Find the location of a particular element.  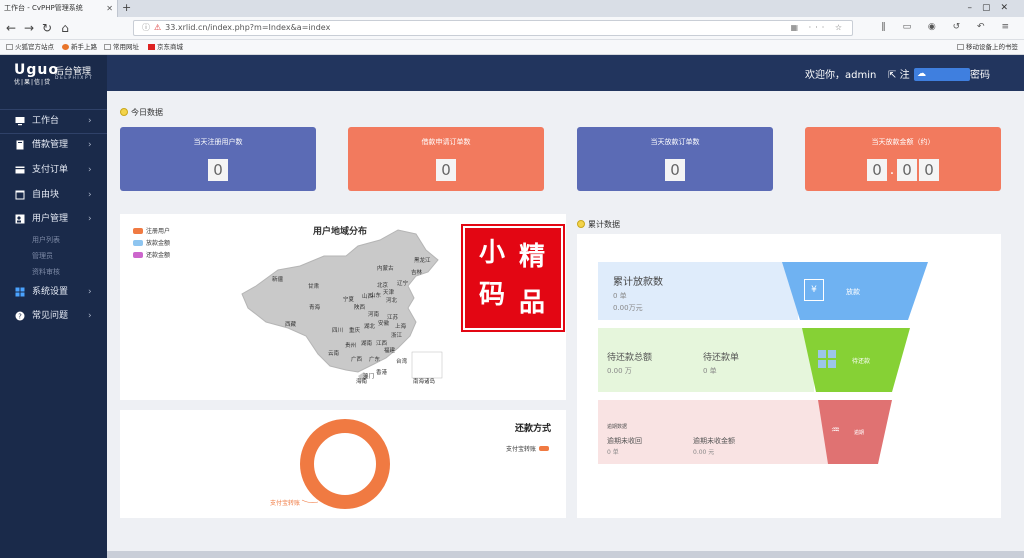

stat-card-label: 当天放款金额（约） is located at coordinates (903, 142).